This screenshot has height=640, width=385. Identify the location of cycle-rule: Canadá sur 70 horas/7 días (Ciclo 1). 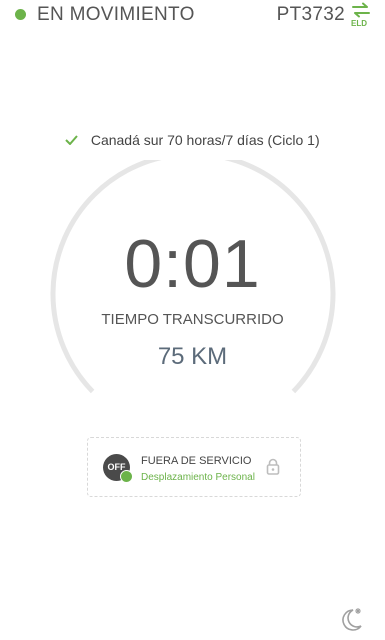
(192, 140).